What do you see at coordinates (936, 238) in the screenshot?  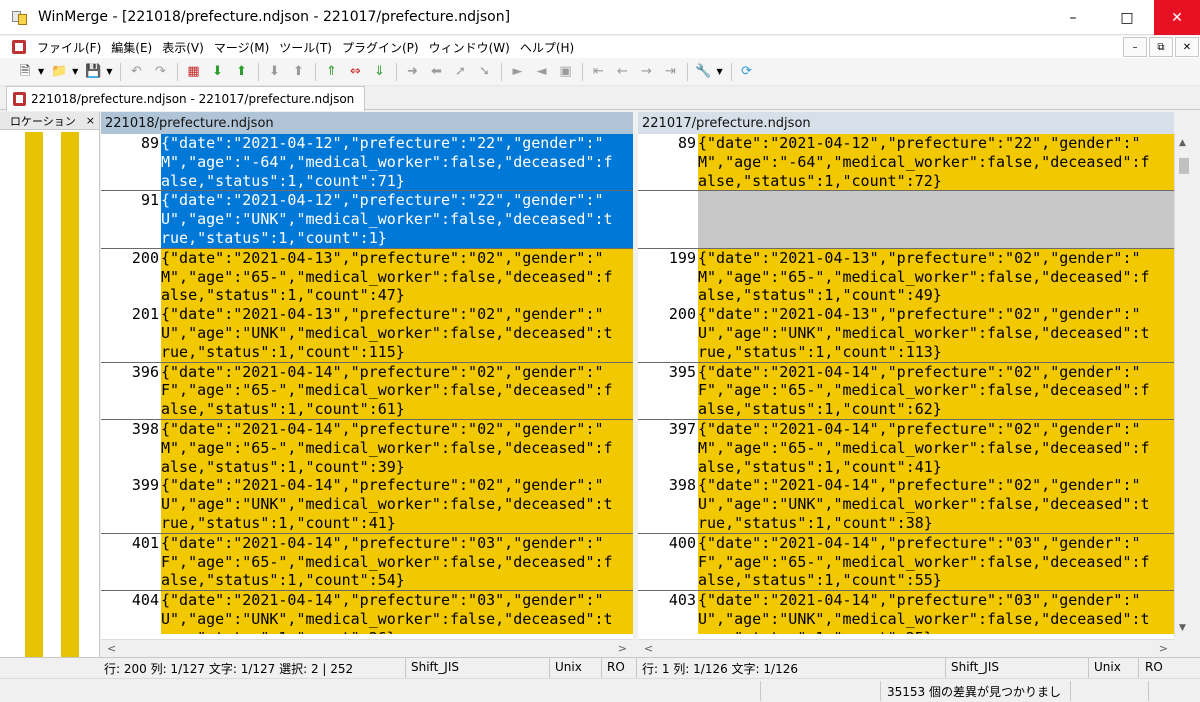 I see `line-text` at bounding box center [936, 238].